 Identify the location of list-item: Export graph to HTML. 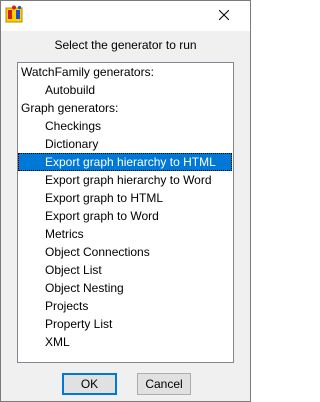
(125, 198).